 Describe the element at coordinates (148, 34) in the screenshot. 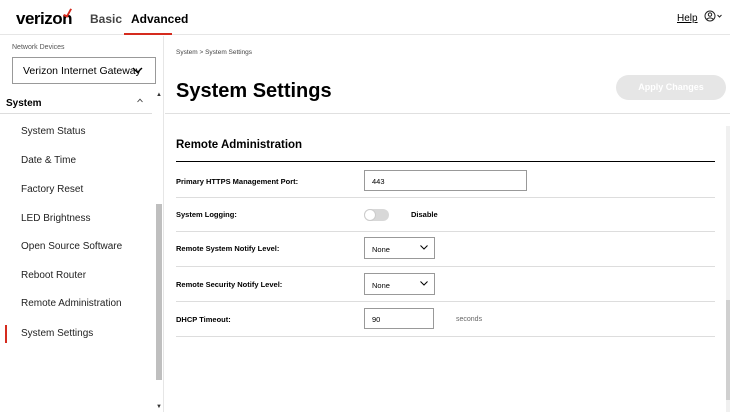

I see `active-tab-indicator` at that location.